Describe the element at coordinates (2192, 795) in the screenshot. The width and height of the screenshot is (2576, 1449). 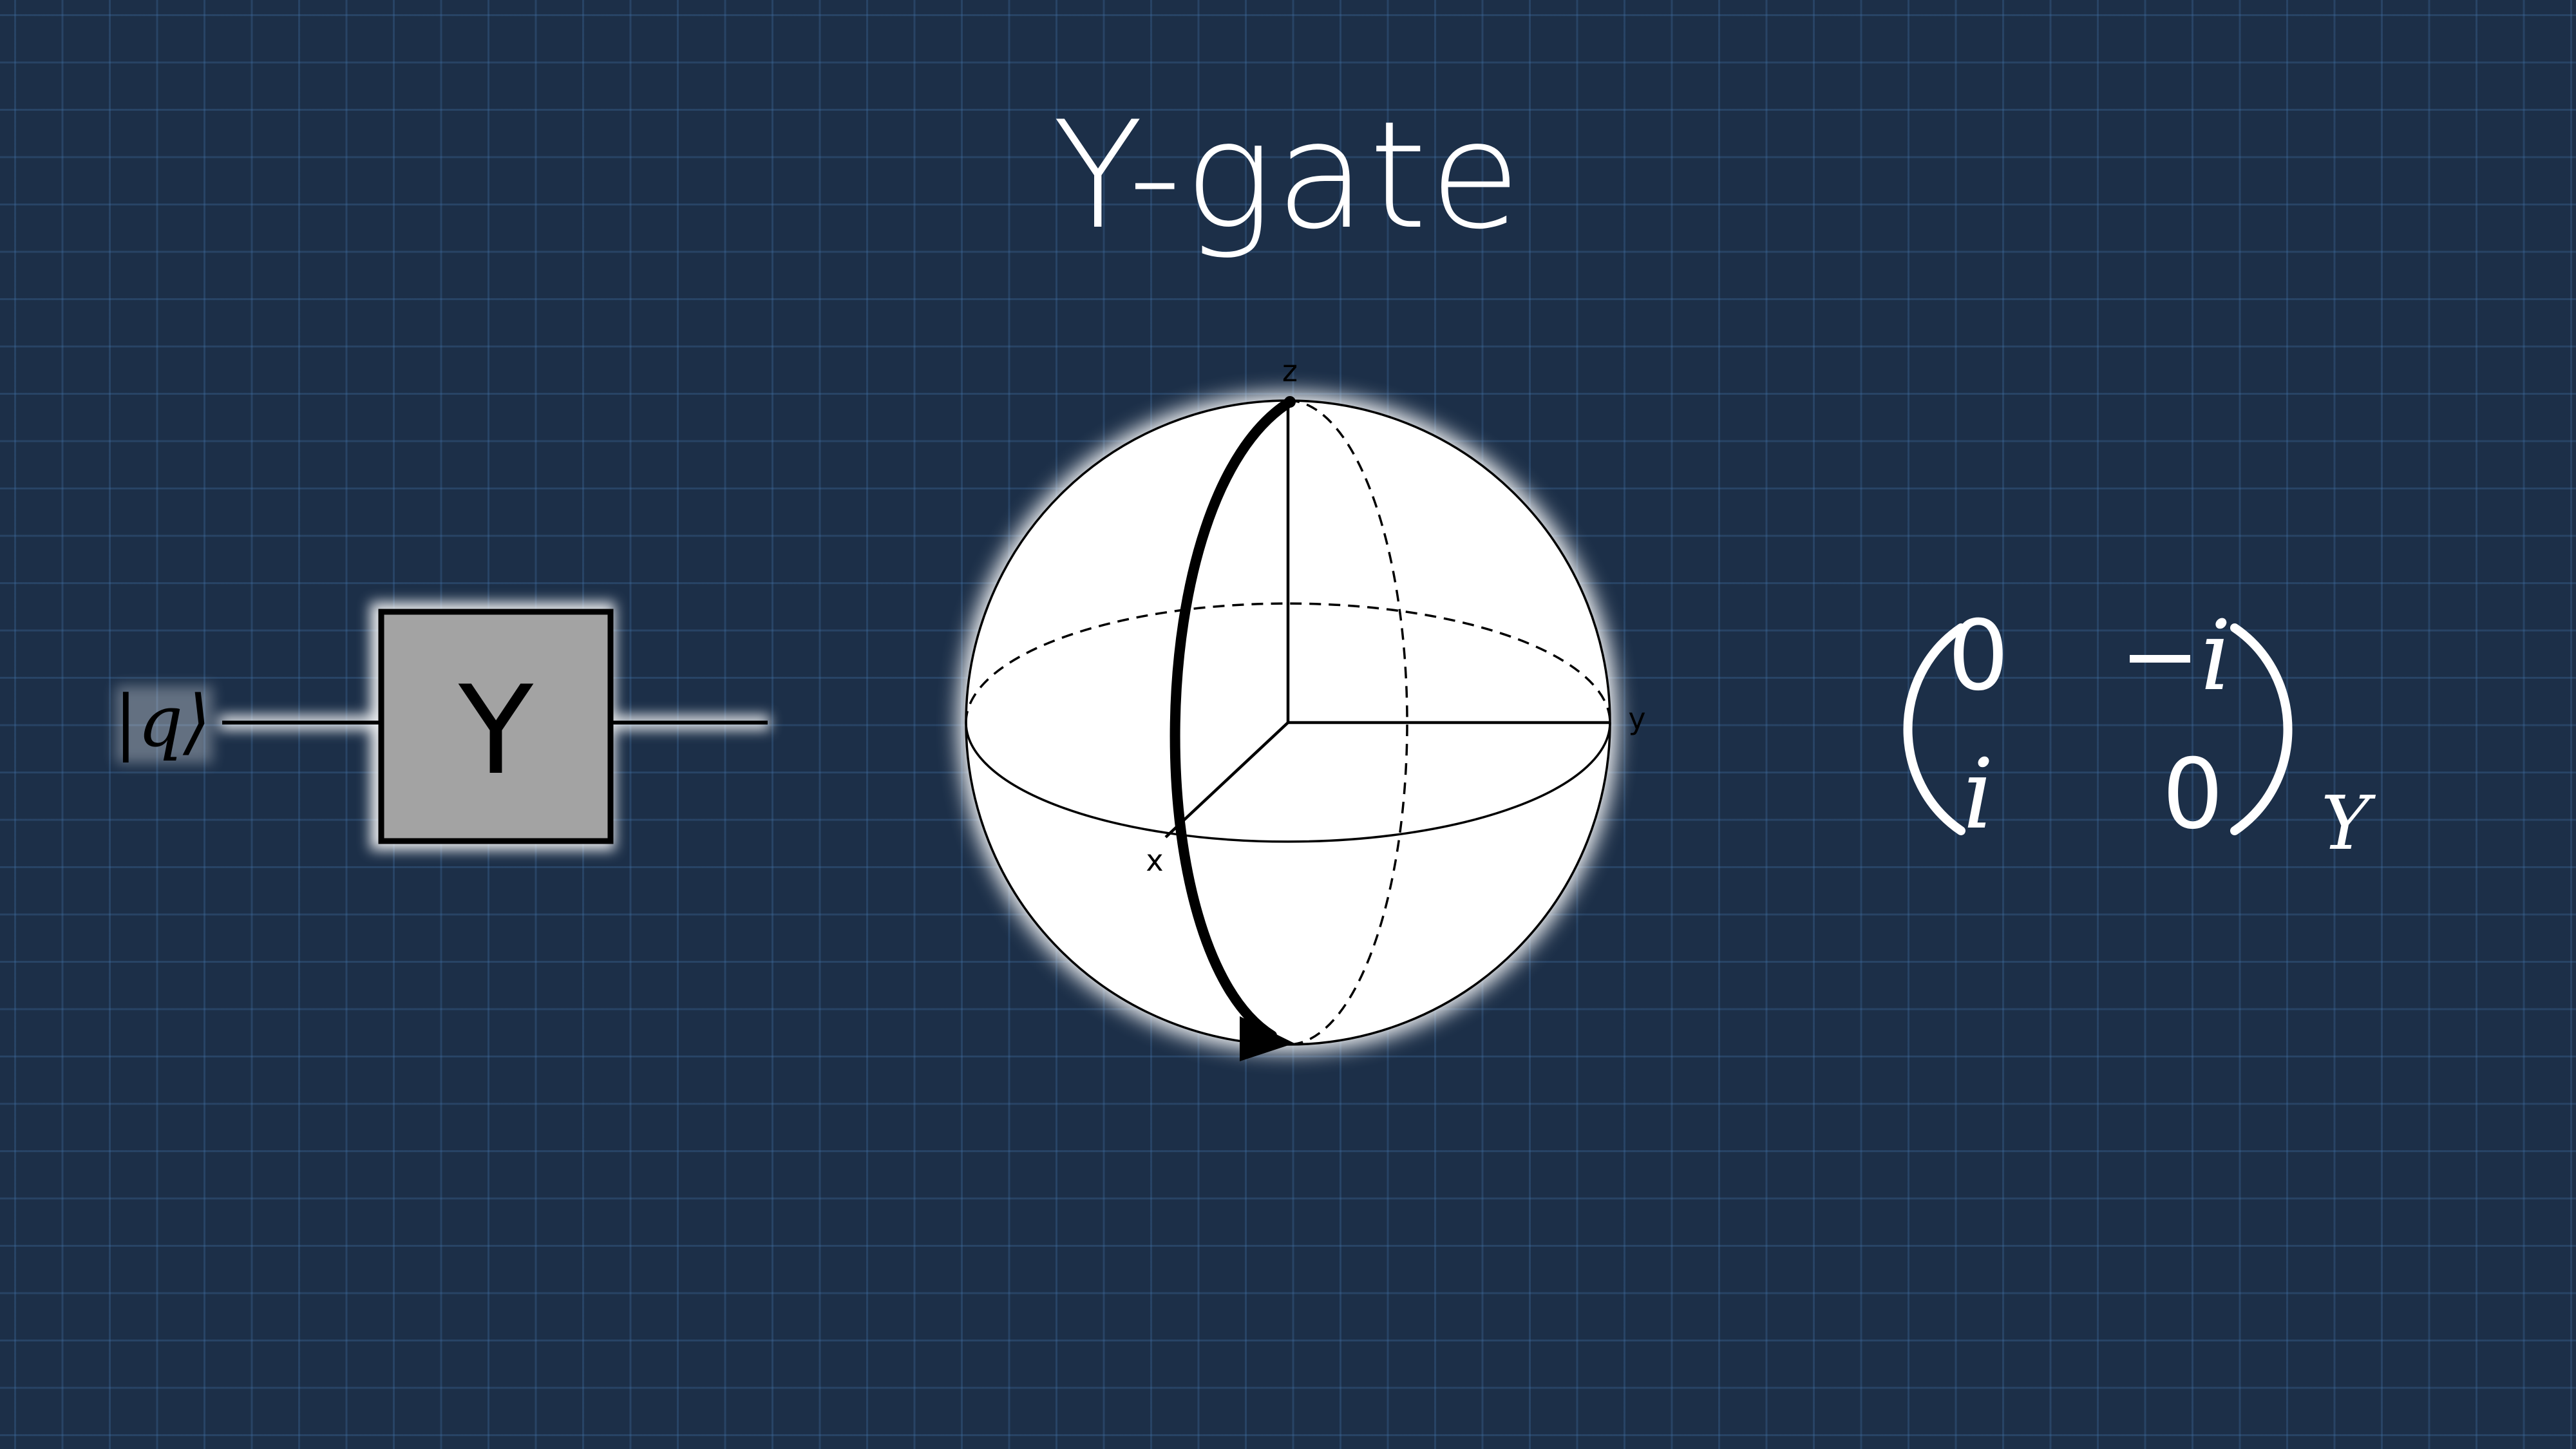
I see `matrix-cell-1-1: 0` at that location.